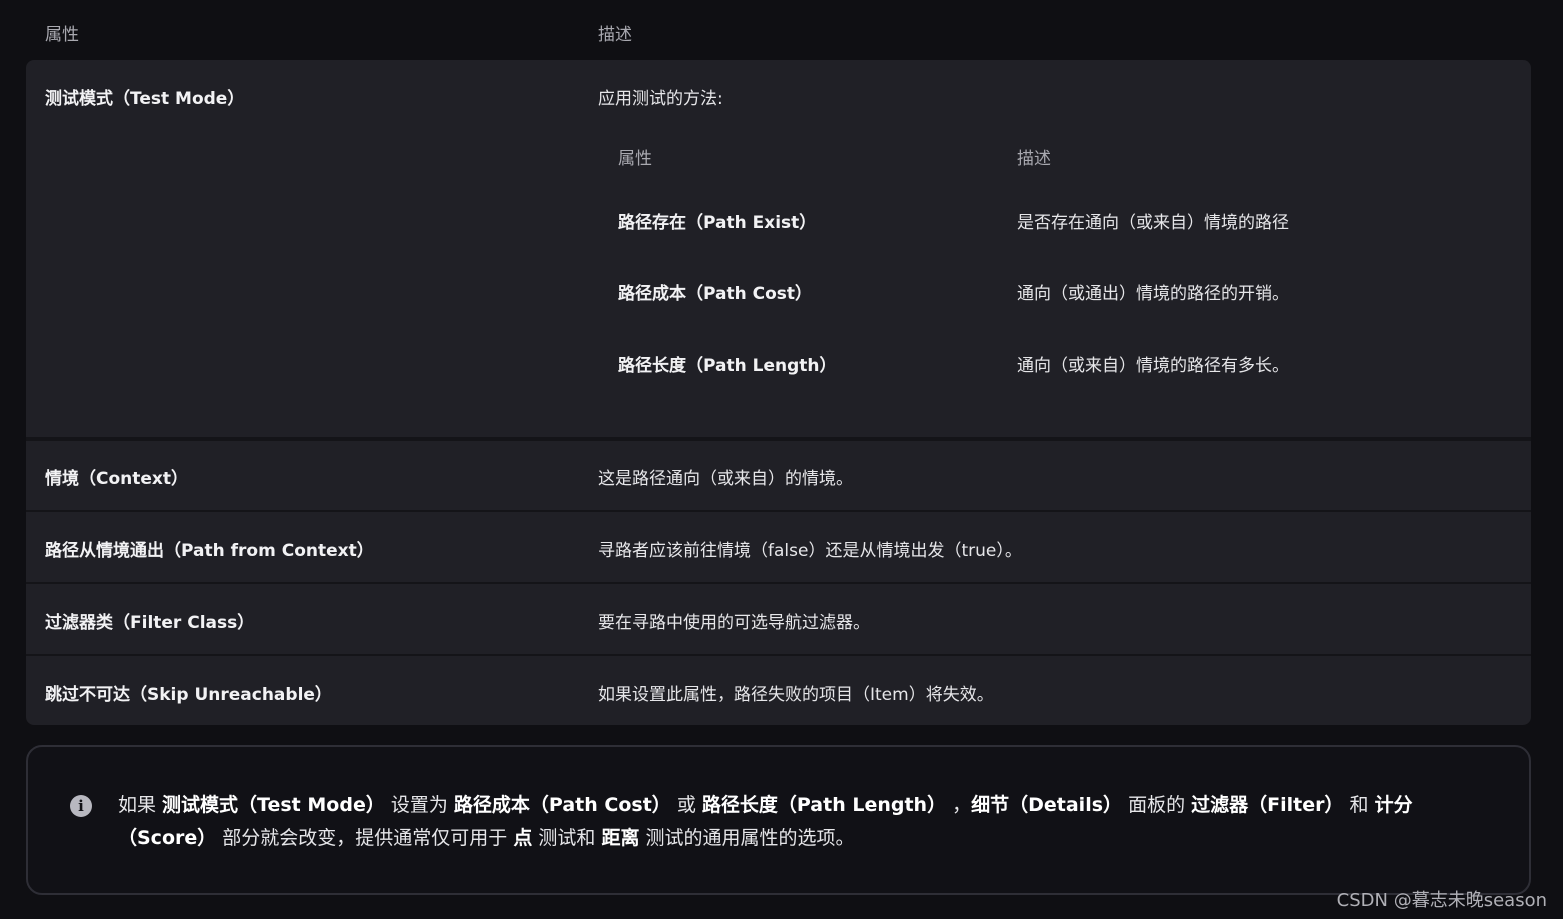 The width and height of the screenshot is (1563, 919). I want to click on property-description: 要在寻路中使用的可选导航过滤器。, so click(734, 623).